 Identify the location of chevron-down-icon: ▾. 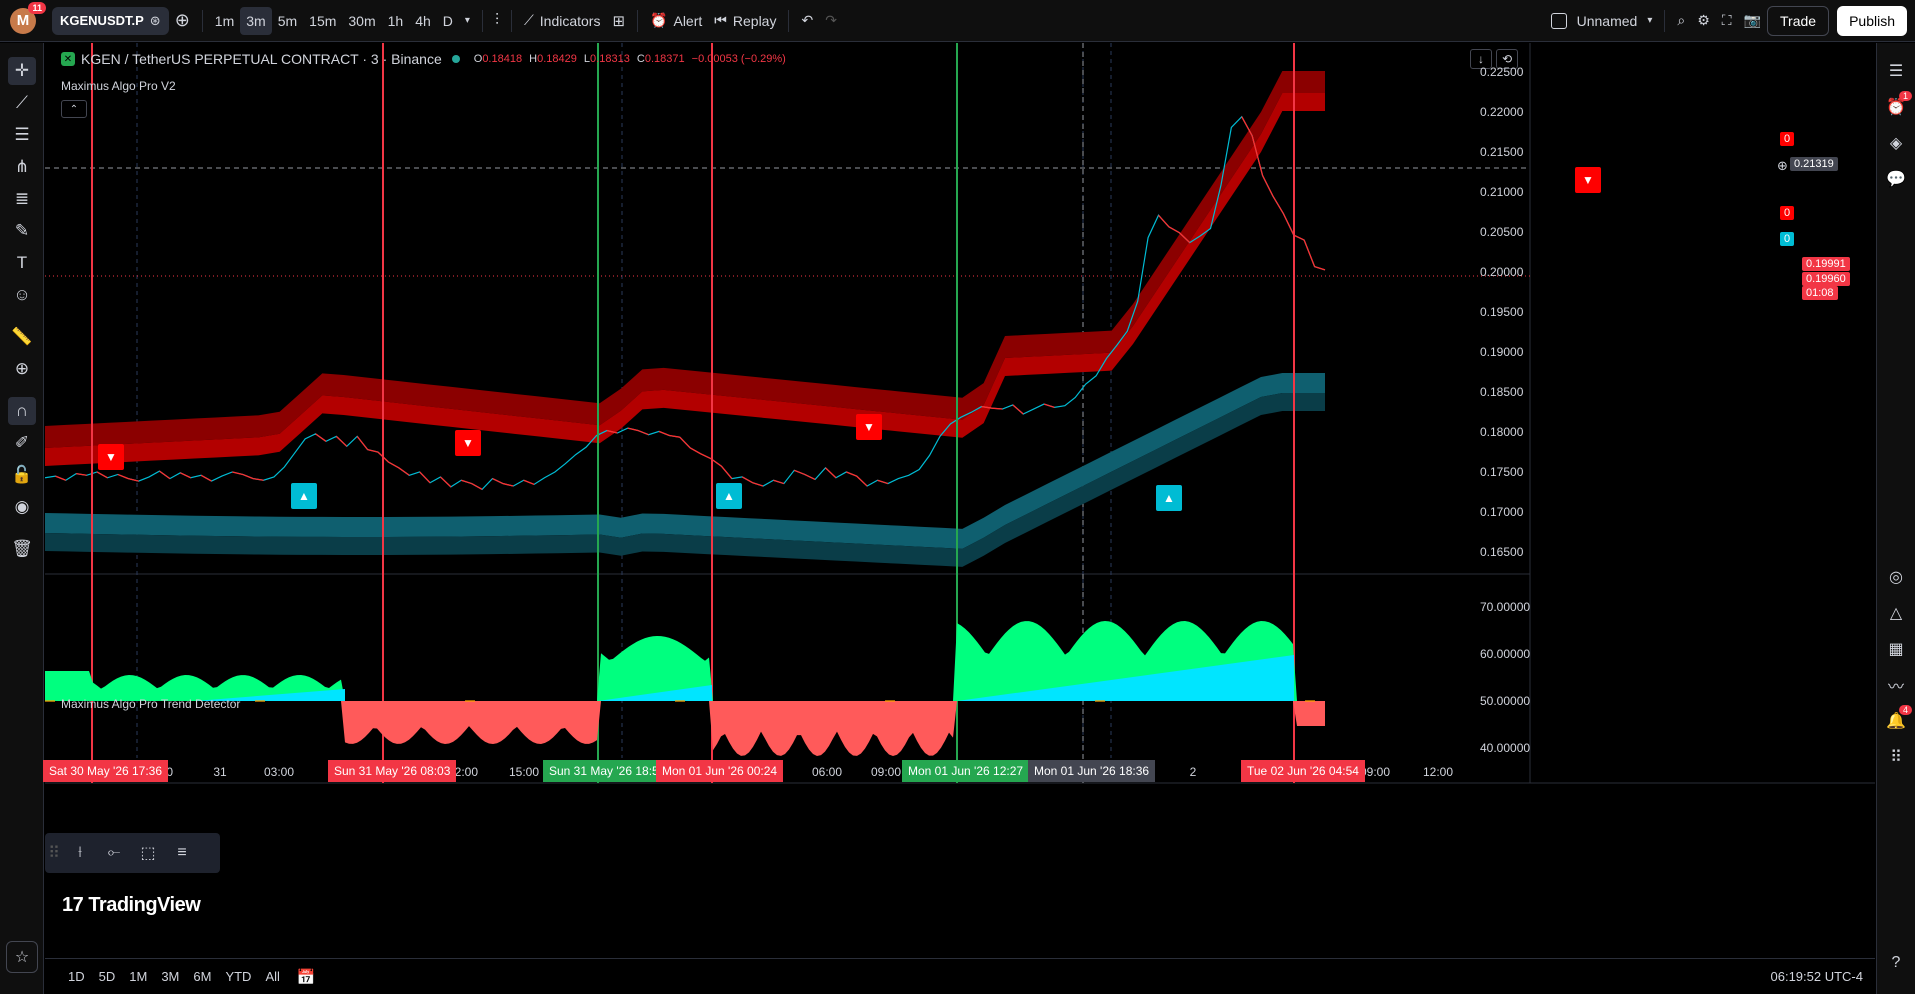
(1650, 20).